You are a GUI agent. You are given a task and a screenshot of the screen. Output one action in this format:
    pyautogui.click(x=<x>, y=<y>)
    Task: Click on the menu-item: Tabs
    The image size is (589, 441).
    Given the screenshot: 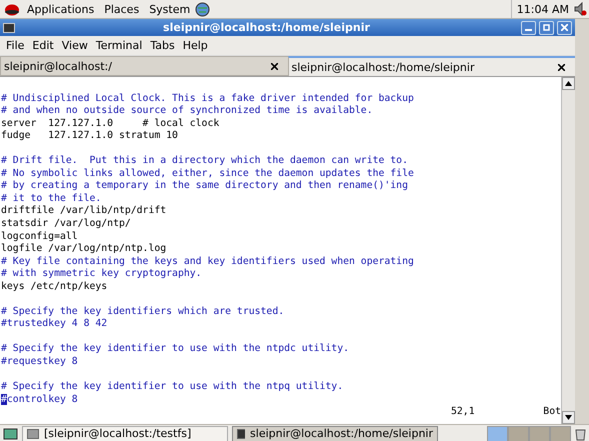 What is the action you would take?
    pyautogui.click(x=162, y=45)
    